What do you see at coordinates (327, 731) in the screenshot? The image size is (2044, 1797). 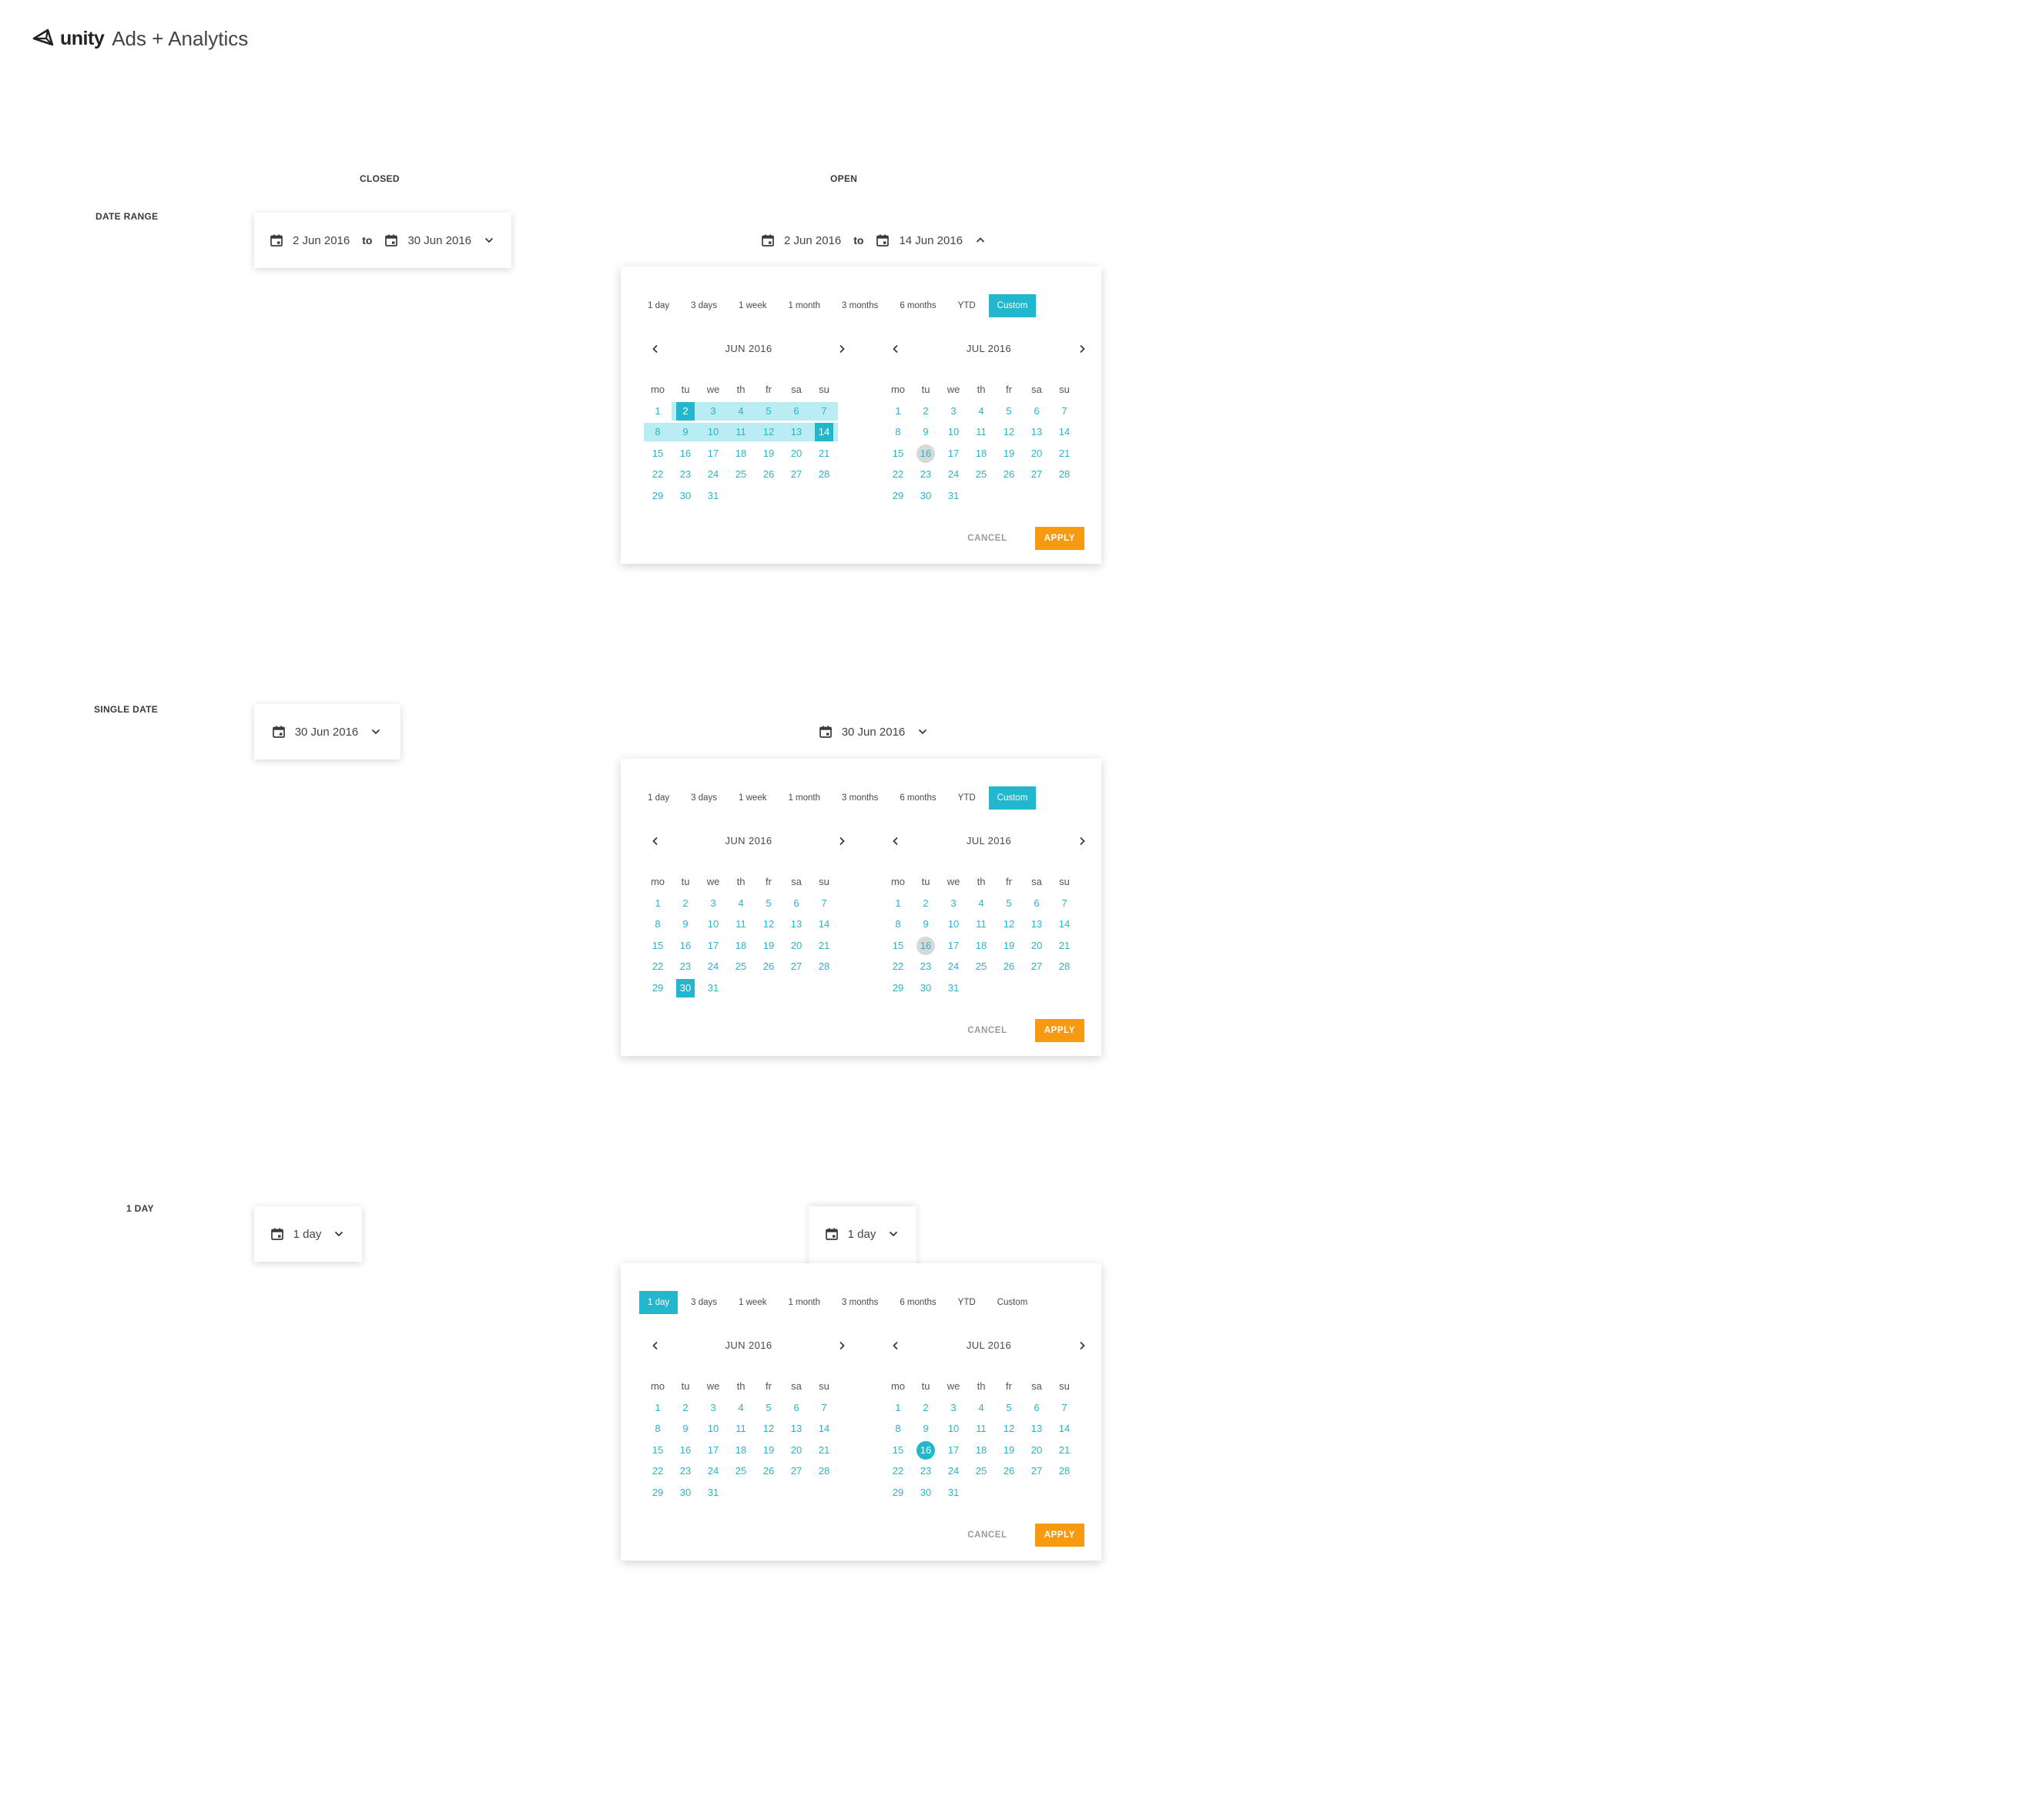 I see `closed-single-date-picker: 30 Jun 2016` at bounding box center [327, 731].